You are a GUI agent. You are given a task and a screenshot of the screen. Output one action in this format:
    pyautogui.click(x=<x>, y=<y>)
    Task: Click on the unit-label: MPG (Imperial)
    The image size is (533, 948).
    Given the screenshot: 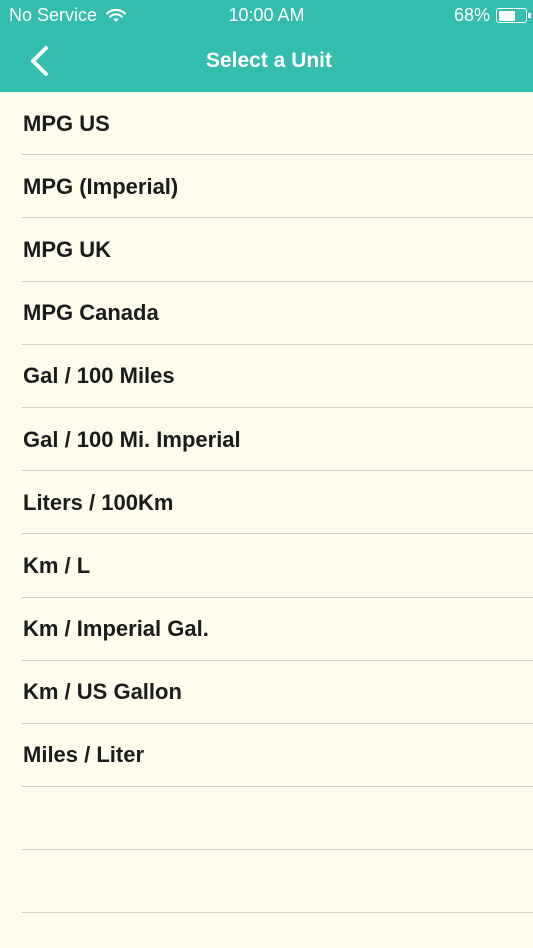 What is the action you would take?
    pyautogui.click(x=101, y=186)
    